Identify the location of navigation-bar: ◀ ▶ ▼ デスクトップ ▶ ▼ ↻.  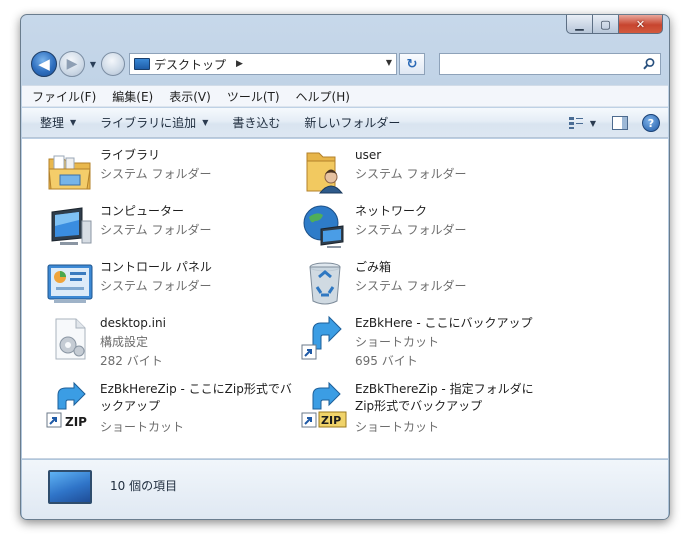
(346, 63).